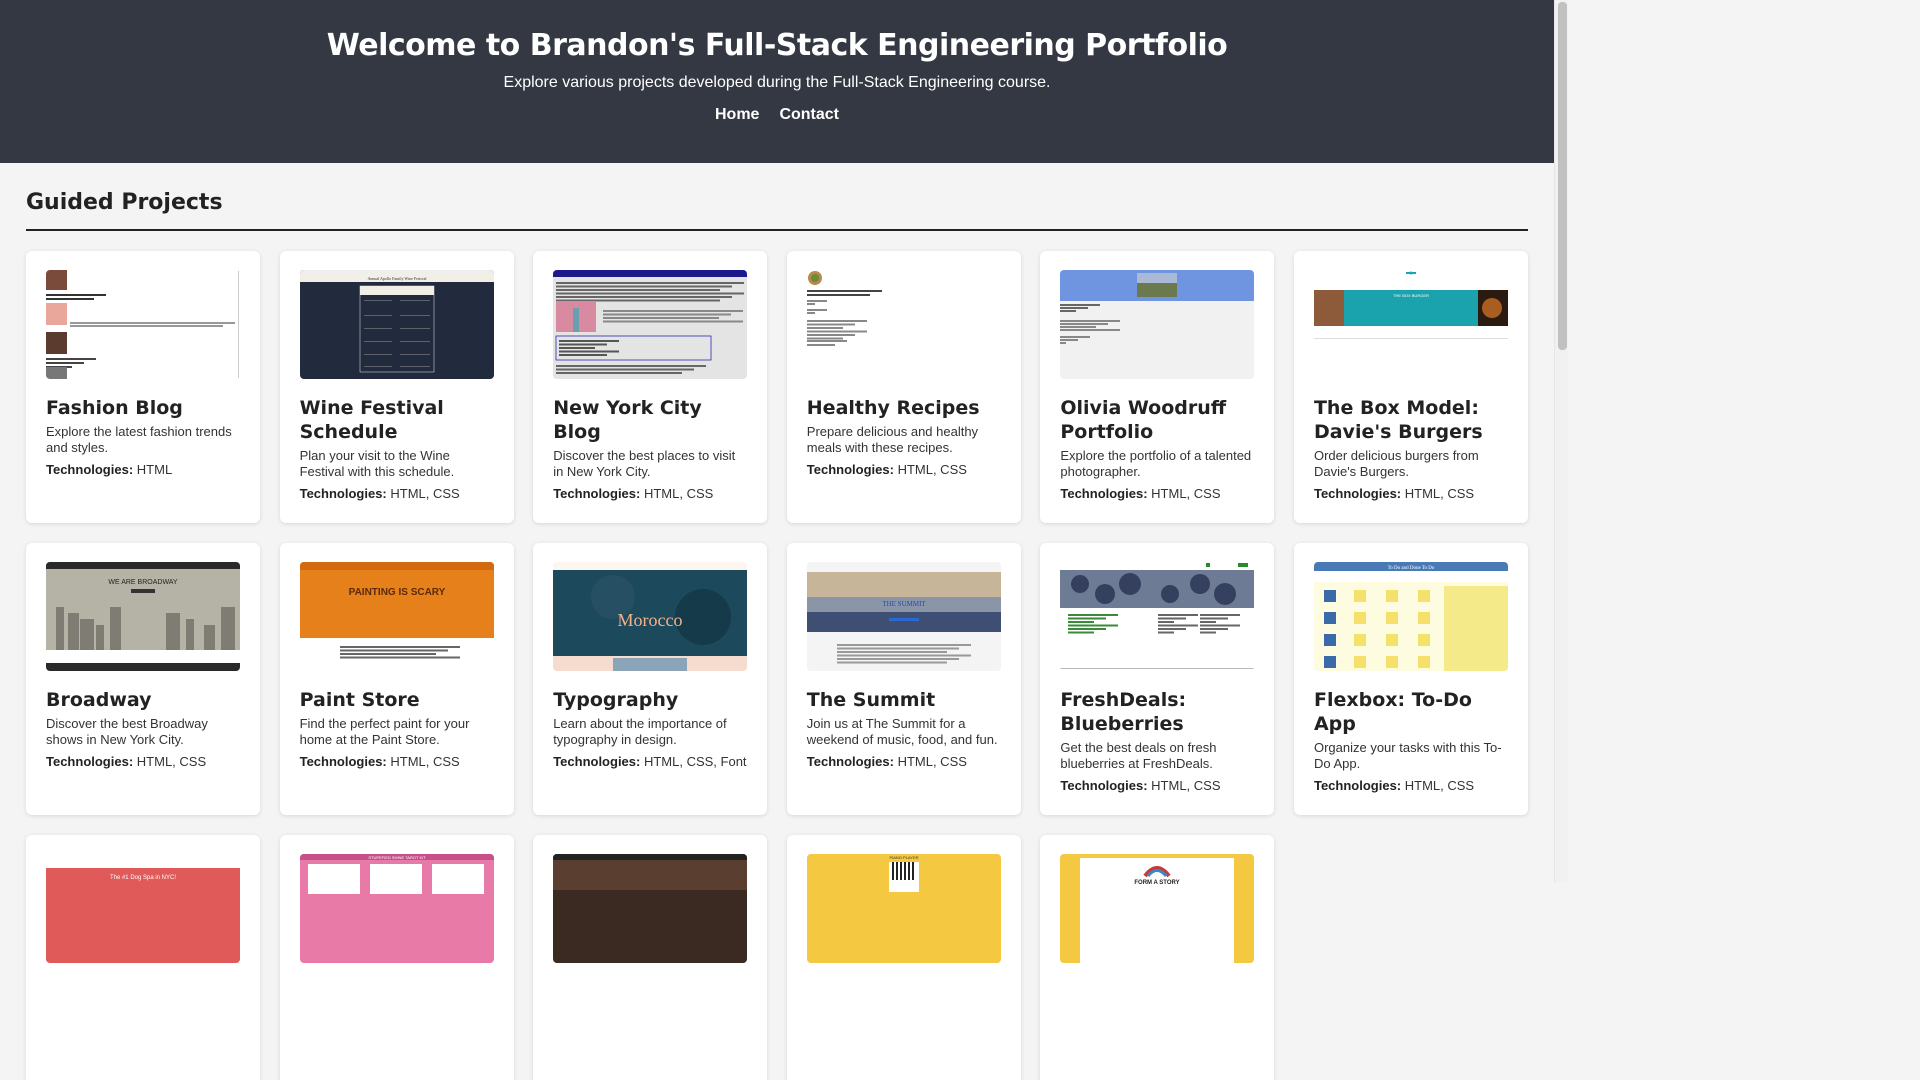 This screenshot has width=1920, height=1080. Describe the element at coordinates (904, 604) in the screenshot. I see `svg-text: THE SUMMIT` at that location.